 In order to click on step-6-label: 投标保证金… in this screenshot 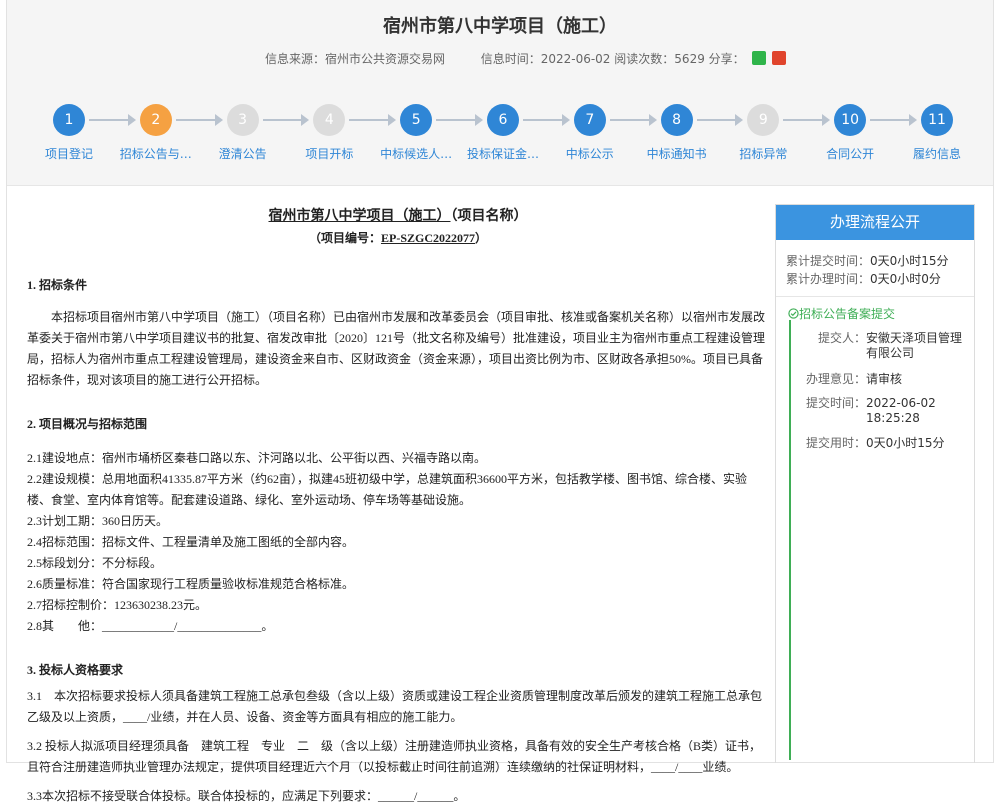, I will do `click(503, 153)`.